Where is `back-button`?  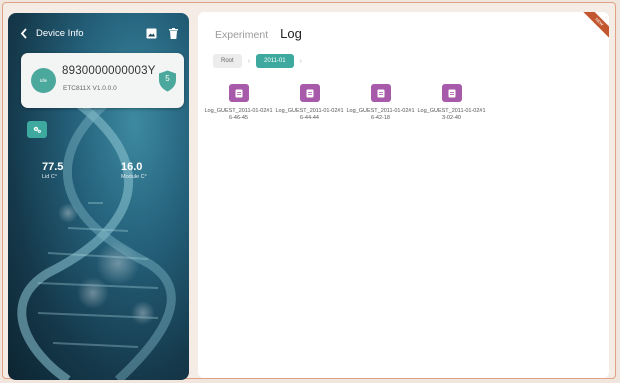 back-button is located at coordinates (27, 33).